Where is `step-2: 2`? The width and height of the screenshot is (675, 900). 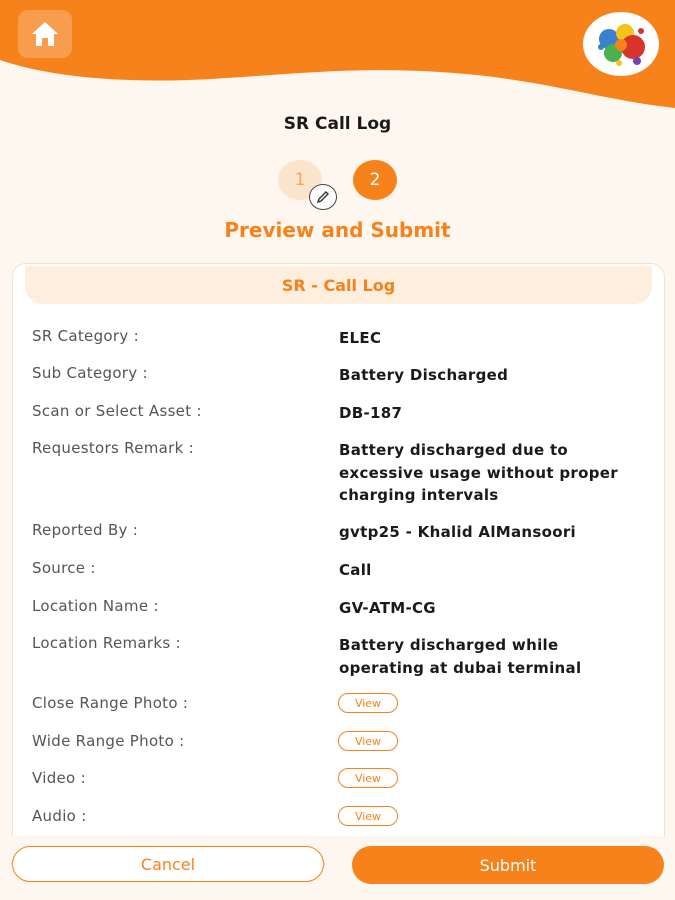 step-2: 2 is located at coordinates (375, 180).